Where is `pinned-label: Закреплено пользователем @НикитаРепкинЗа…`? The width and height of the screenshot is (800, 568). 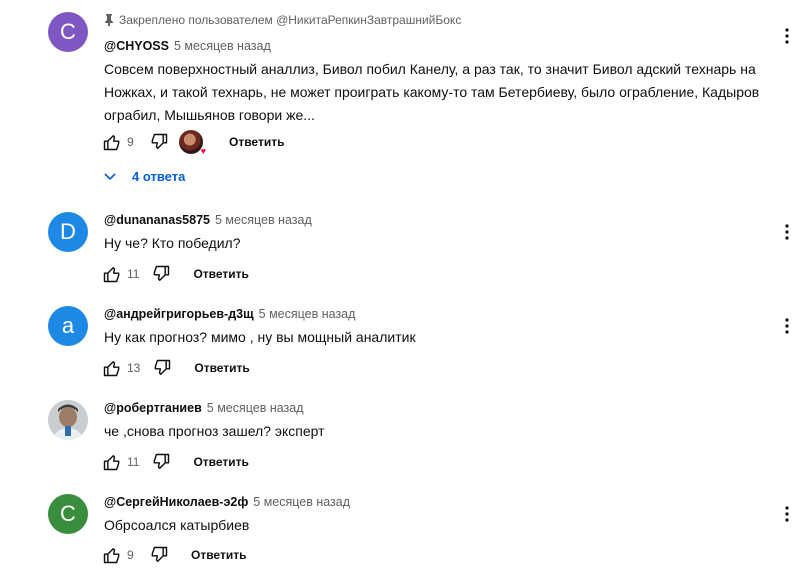 pinned-label: Закреплено пользователем @НикитаРепкинЗа… is located at coordinates (282, 20).